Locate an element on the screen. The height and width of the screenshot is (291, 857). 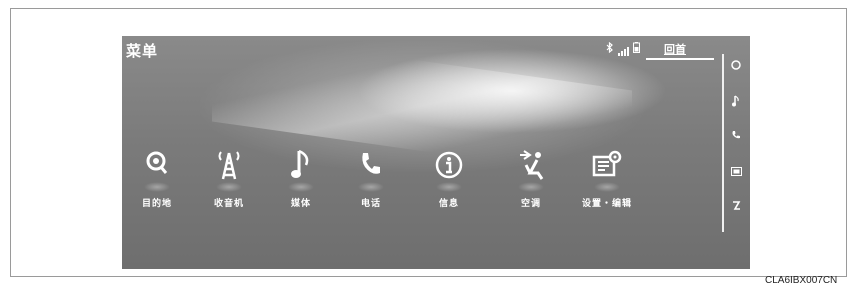
climate-seat-icon is located at coordinates (531, 165).